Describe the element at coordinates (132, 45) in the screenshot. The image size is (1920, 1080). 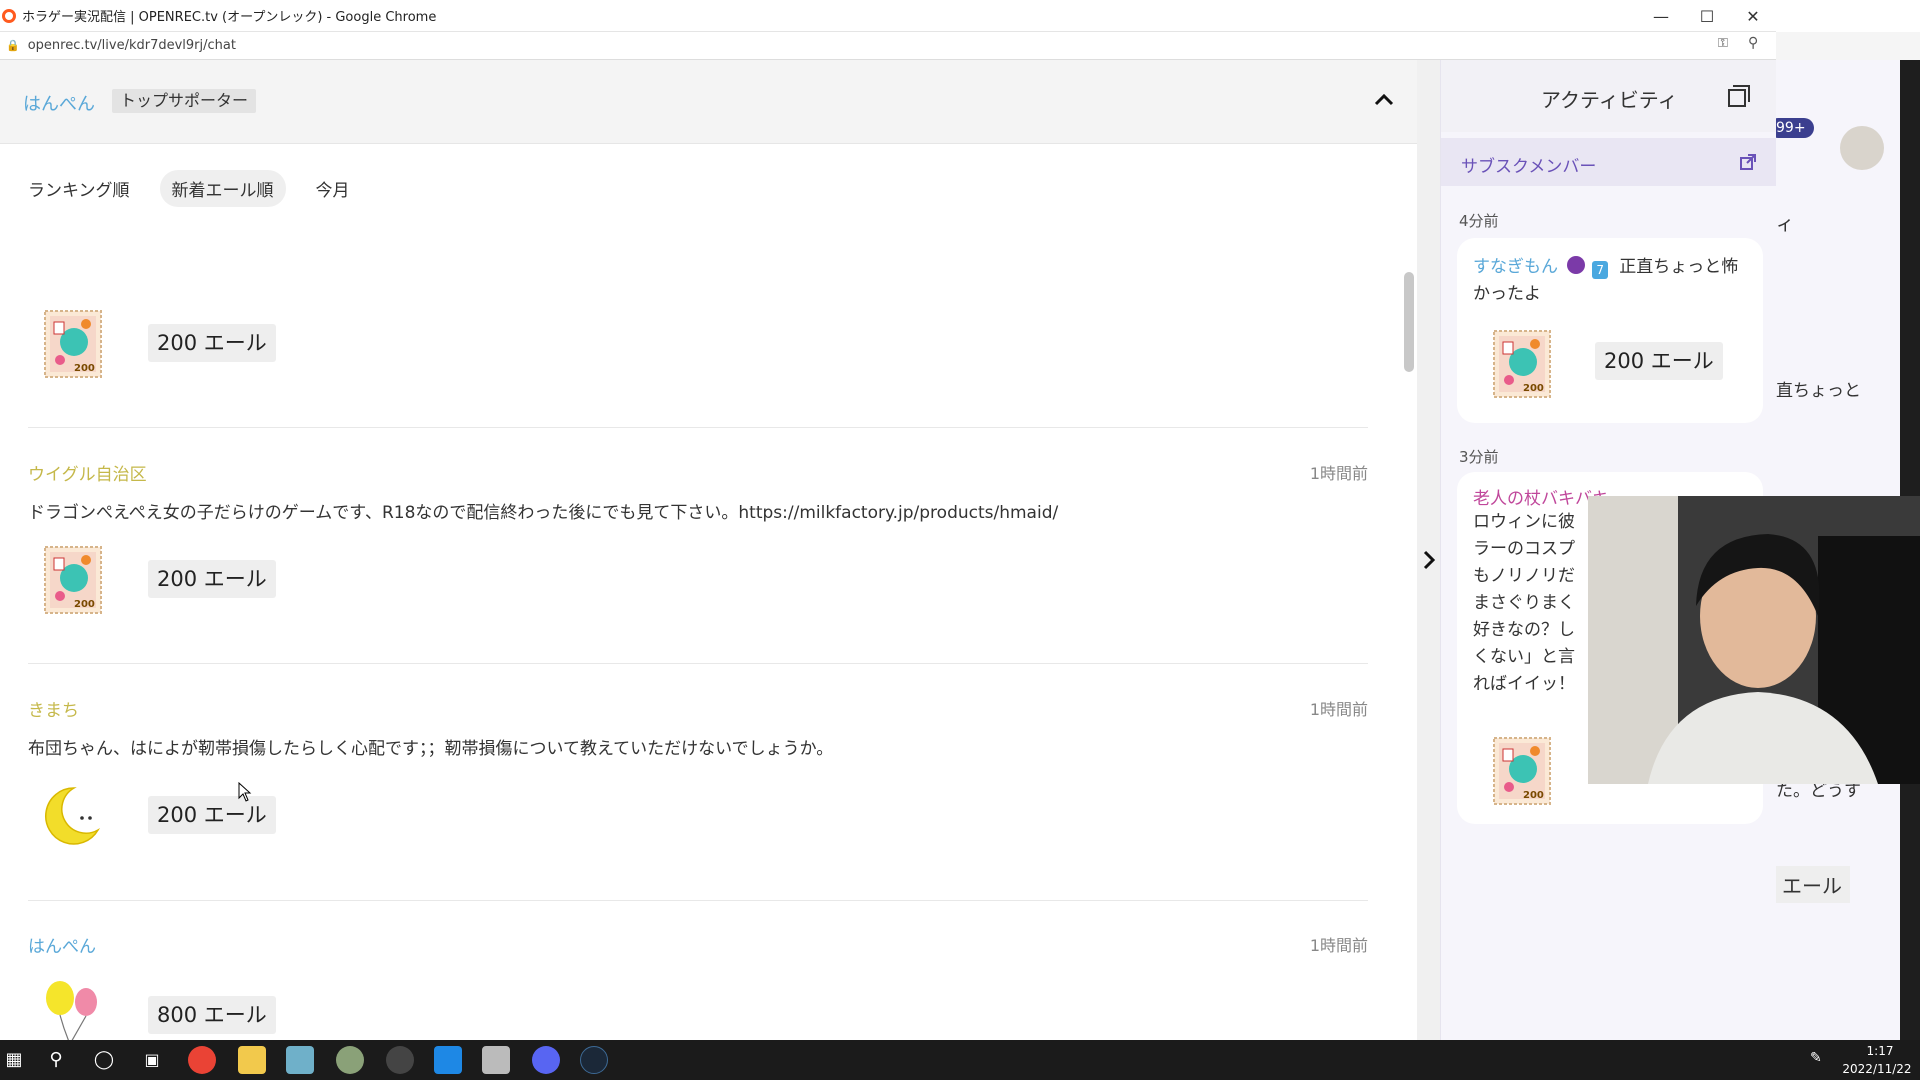
I see `url-text: openrec.tv/live/kdr7devl9rj/chat` at that location.